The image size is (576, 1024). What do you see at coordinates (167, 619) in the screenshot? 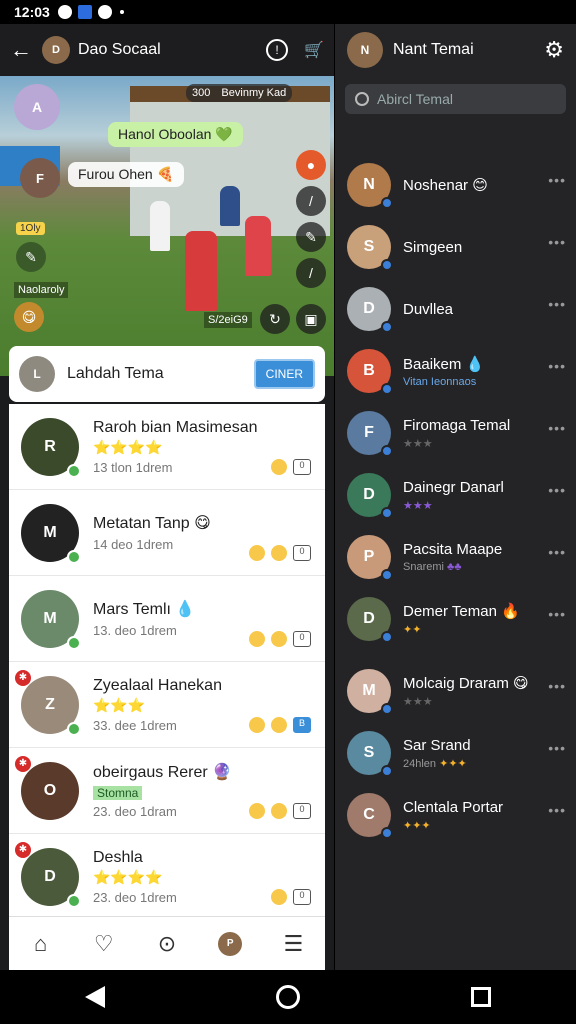
I see `list-item: M Mars Temlı 💧 13. deo 1drem 0` at bounding box center [167, 619].